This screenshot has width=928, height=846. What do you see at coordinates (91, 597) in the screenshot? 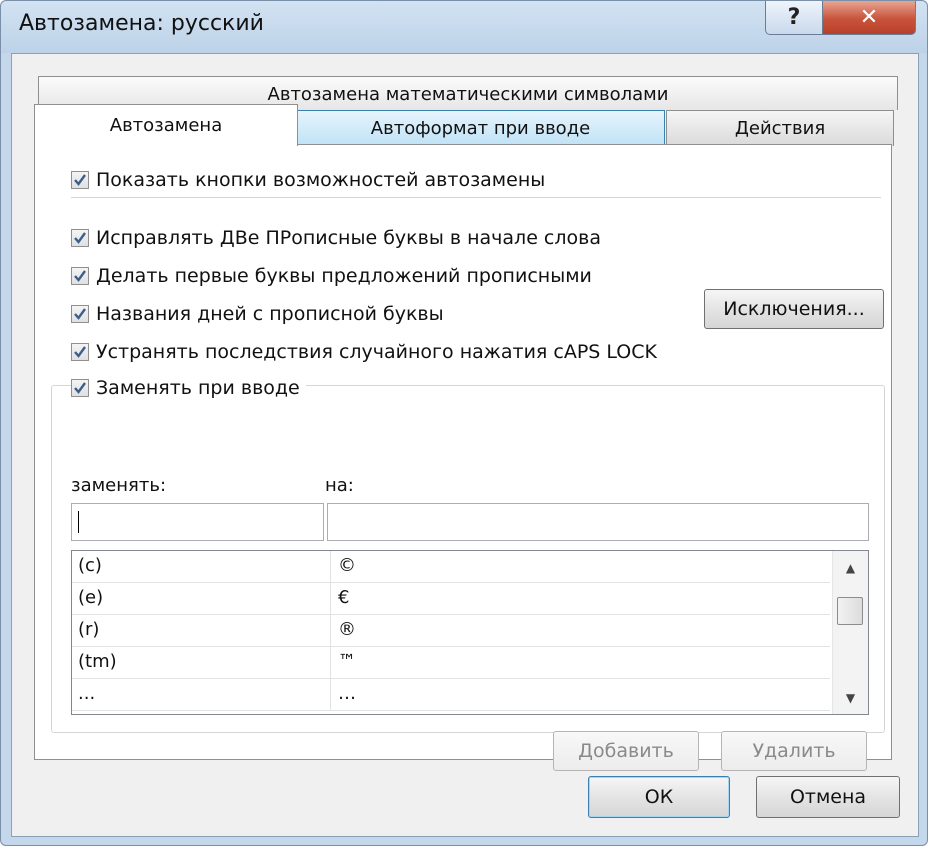
I see `entry-from: (e)` at bounding box center [91, 597].